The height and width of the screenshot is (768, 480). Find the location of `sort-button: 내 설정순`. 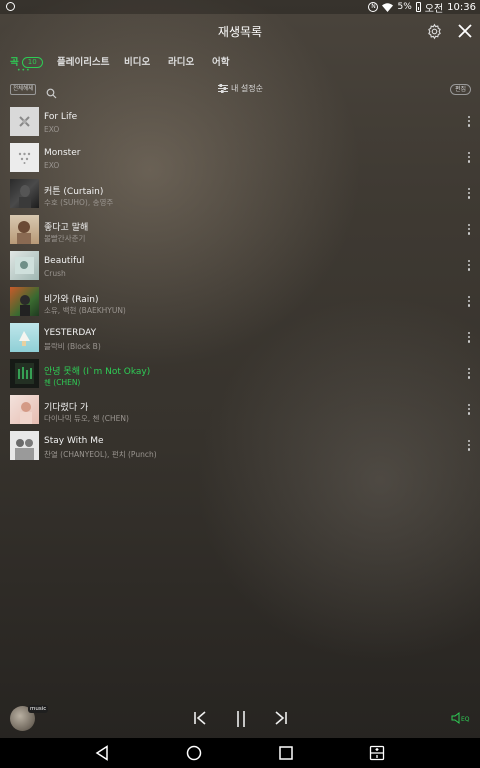

sort-button: 내 설정순 is located at coordinates (240, 88).